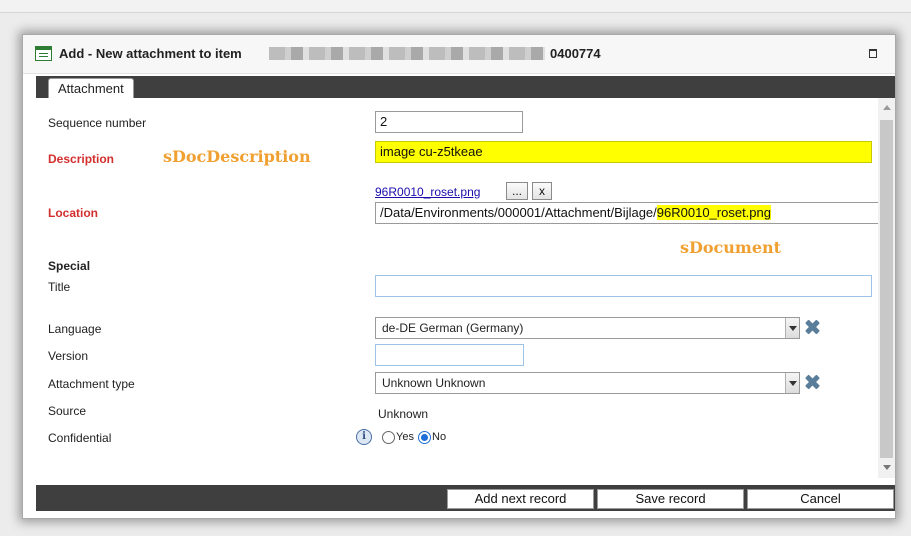 This screenshot has width=911, height=536. I want to click on location-path-file: 96R0010_roset.png, so click(713, 212).